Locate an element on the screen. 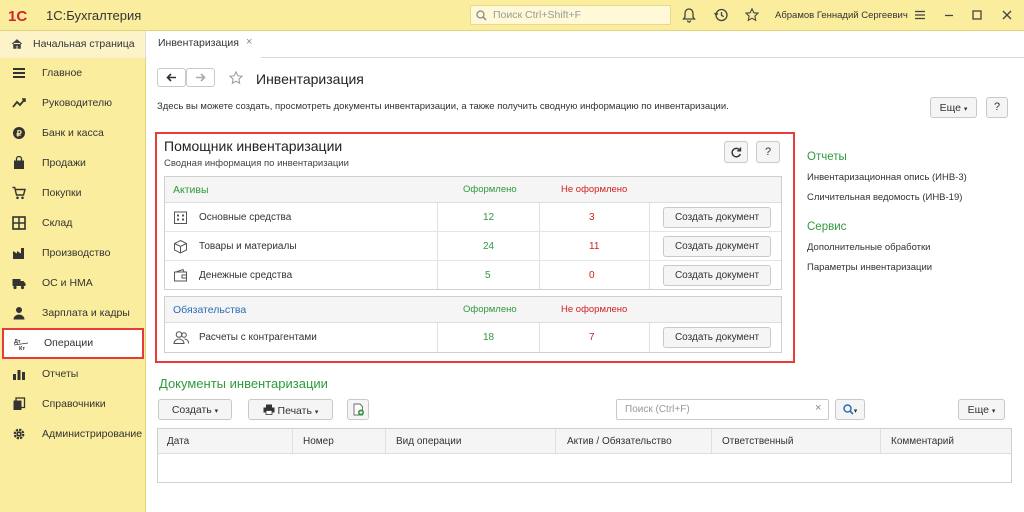  sidebar-item-fixed-assets: ОС и НМА is located at coordinates (73, 283).